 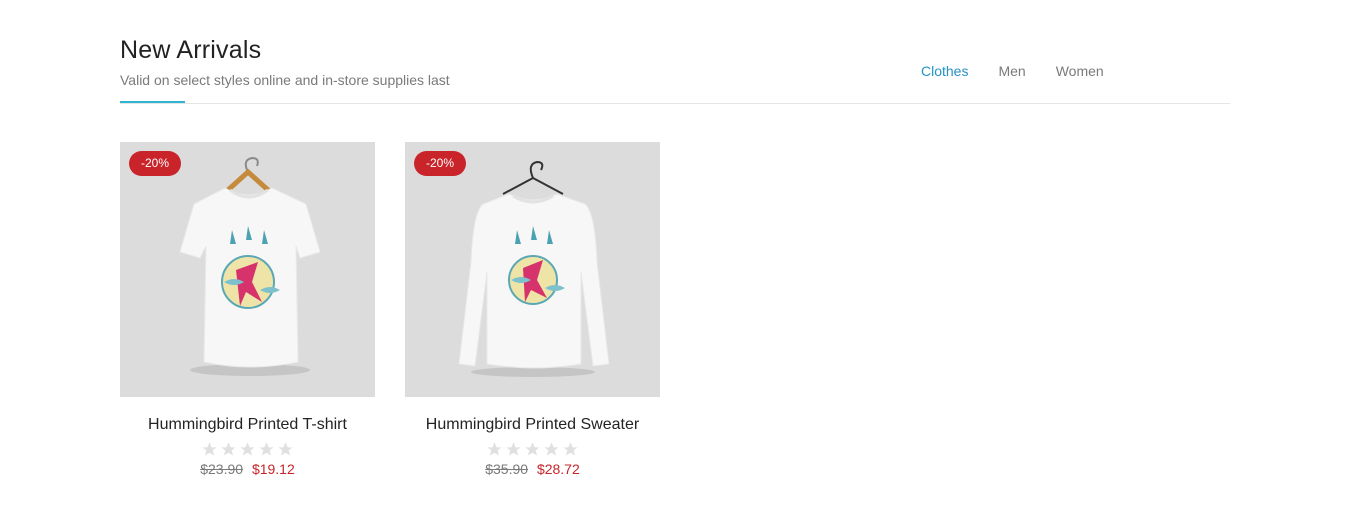 I want to click on section-title: New Arrivals, so click(x=191, y=50).